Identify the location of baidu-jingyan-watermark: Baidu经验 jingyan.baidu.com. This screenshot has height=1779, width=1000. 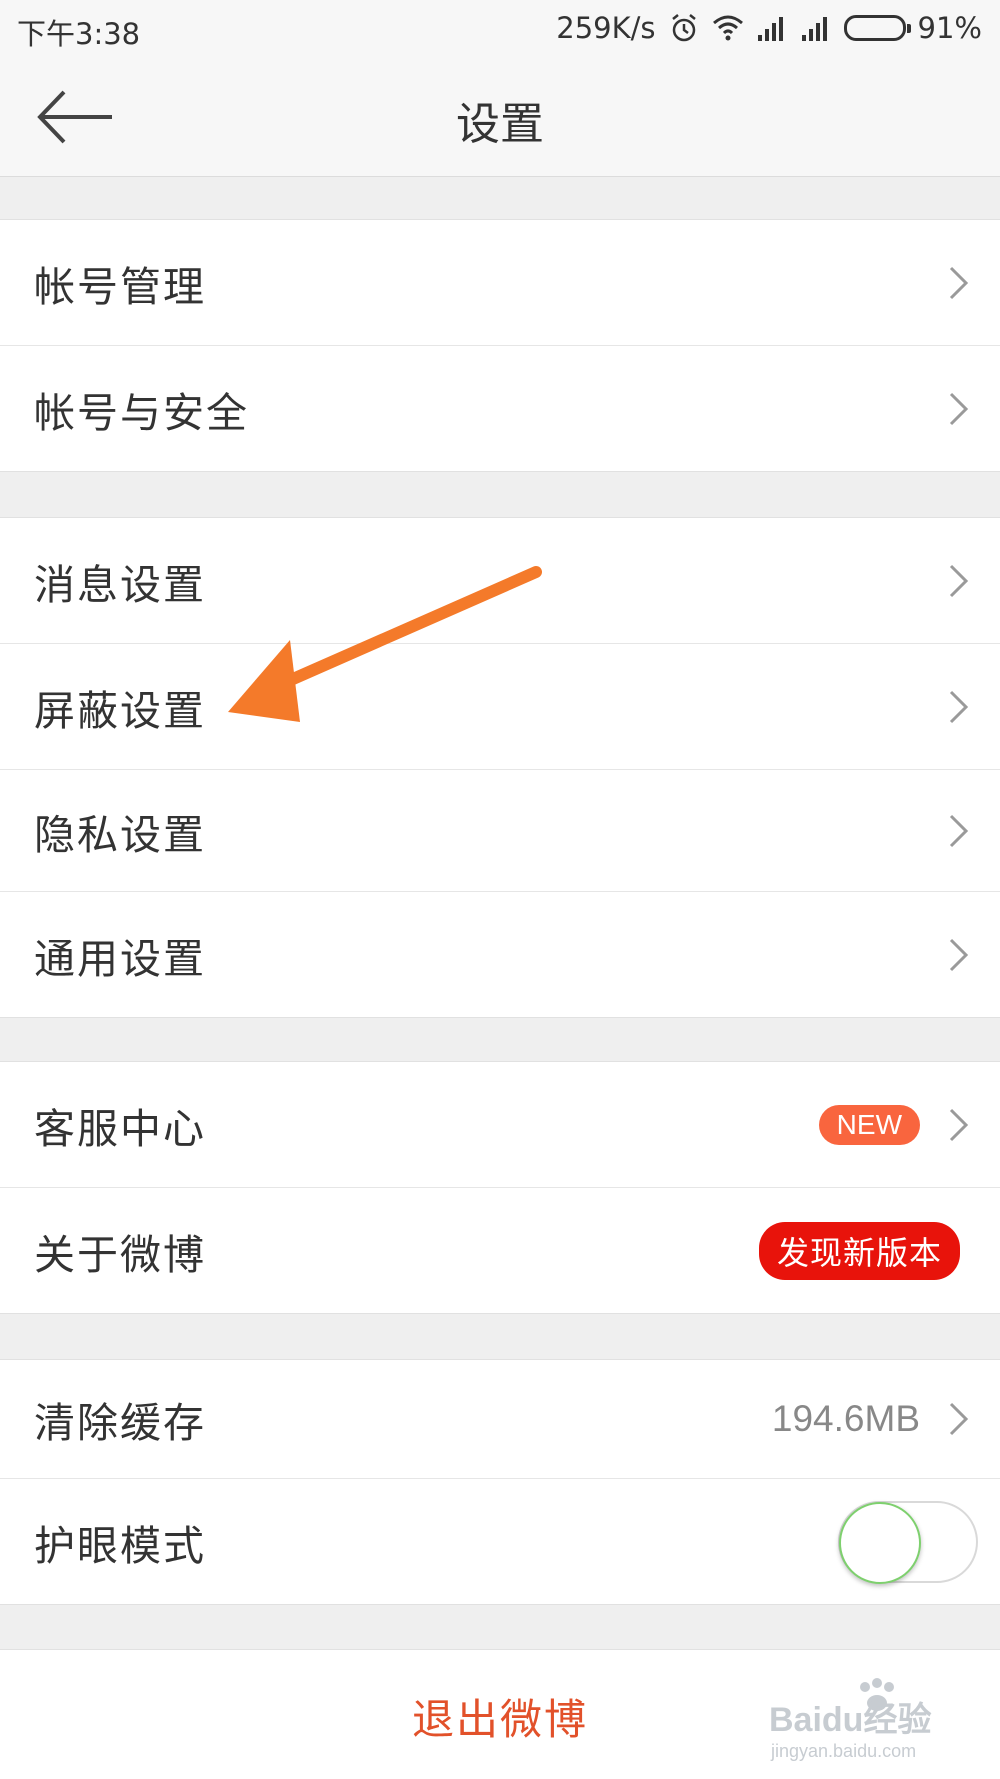
(850, 1719).